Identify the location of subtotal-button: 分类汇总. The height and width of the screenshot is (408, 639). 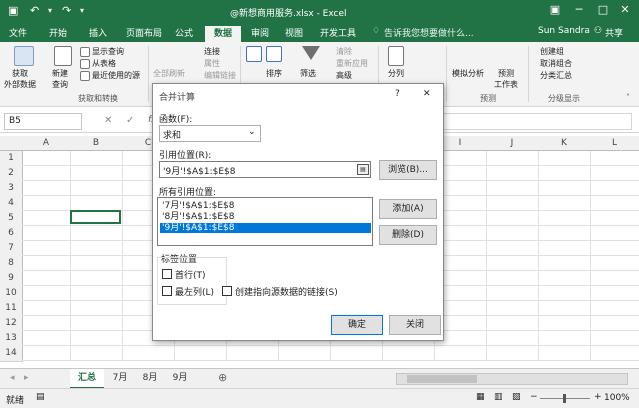
(556, 75).